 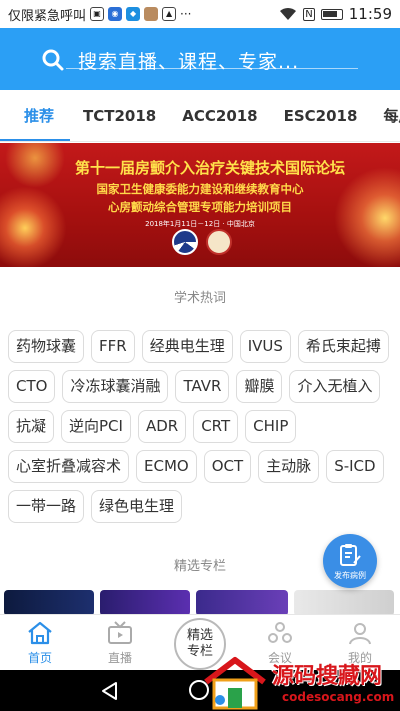 What do you see at coordinates (46, 506) in the screenshot?
I see `tag-chip: 一带一路` at bounding box center [46, 506].